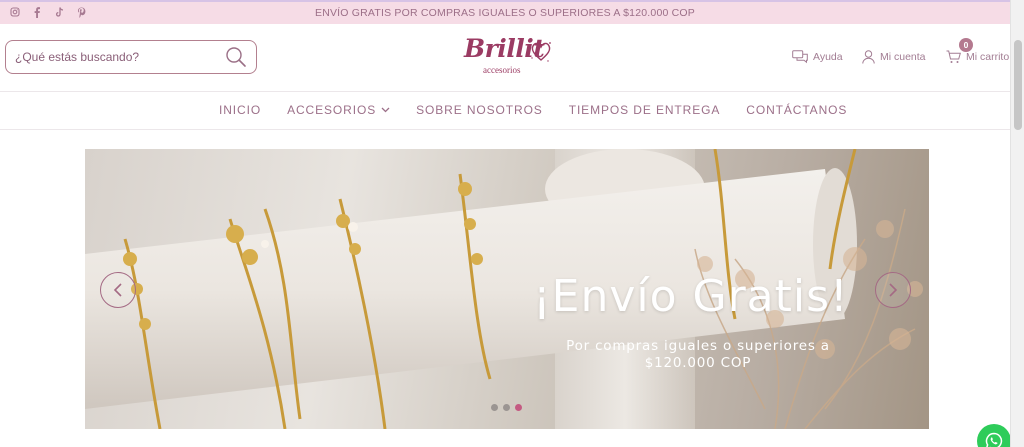  Describe the element at coordinates (966, 45) in the screenshot. I see `cart-count-badge: 0` at that location.